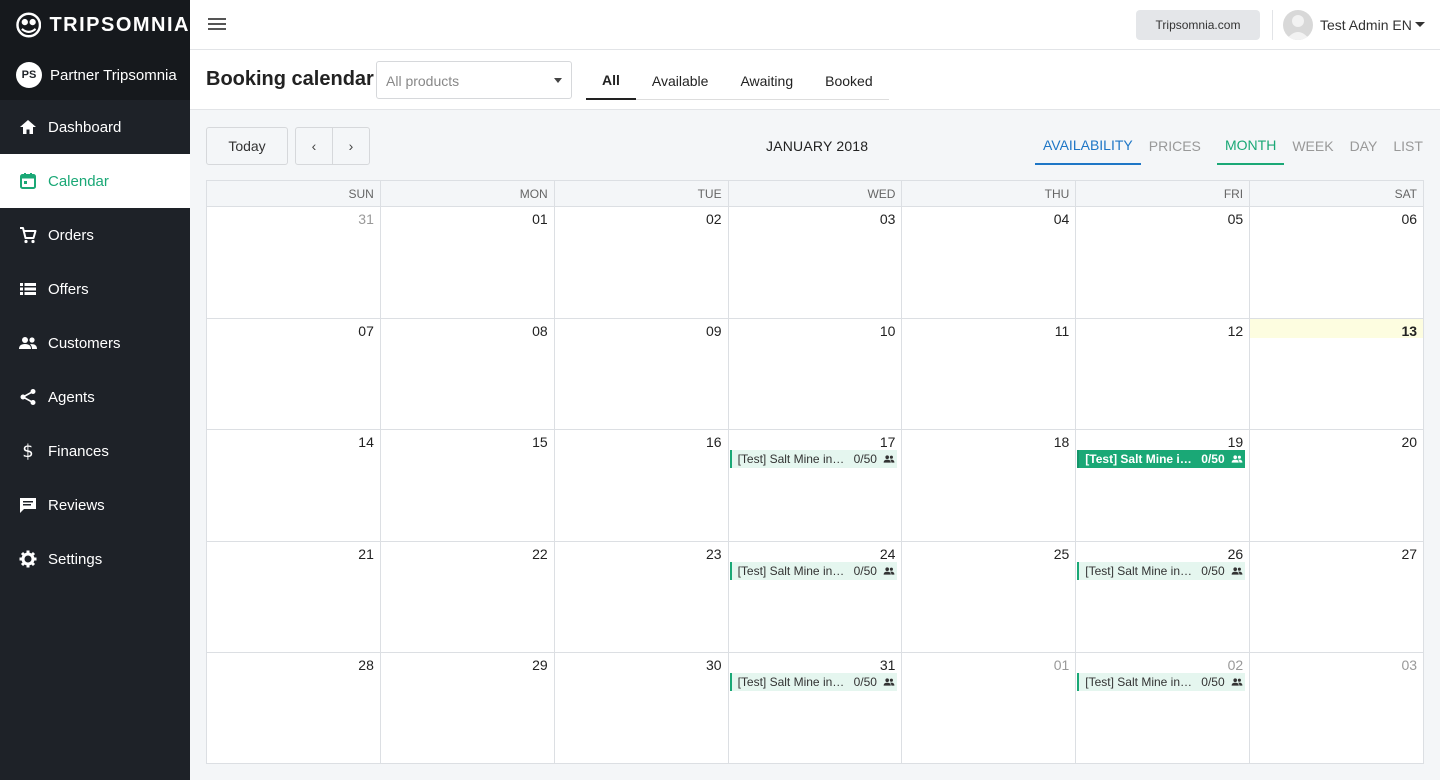 The image size is (1440, 780). Describe the element at coordinates (468, 708) in the screenshot. I see `day-cell: 29` at that location.